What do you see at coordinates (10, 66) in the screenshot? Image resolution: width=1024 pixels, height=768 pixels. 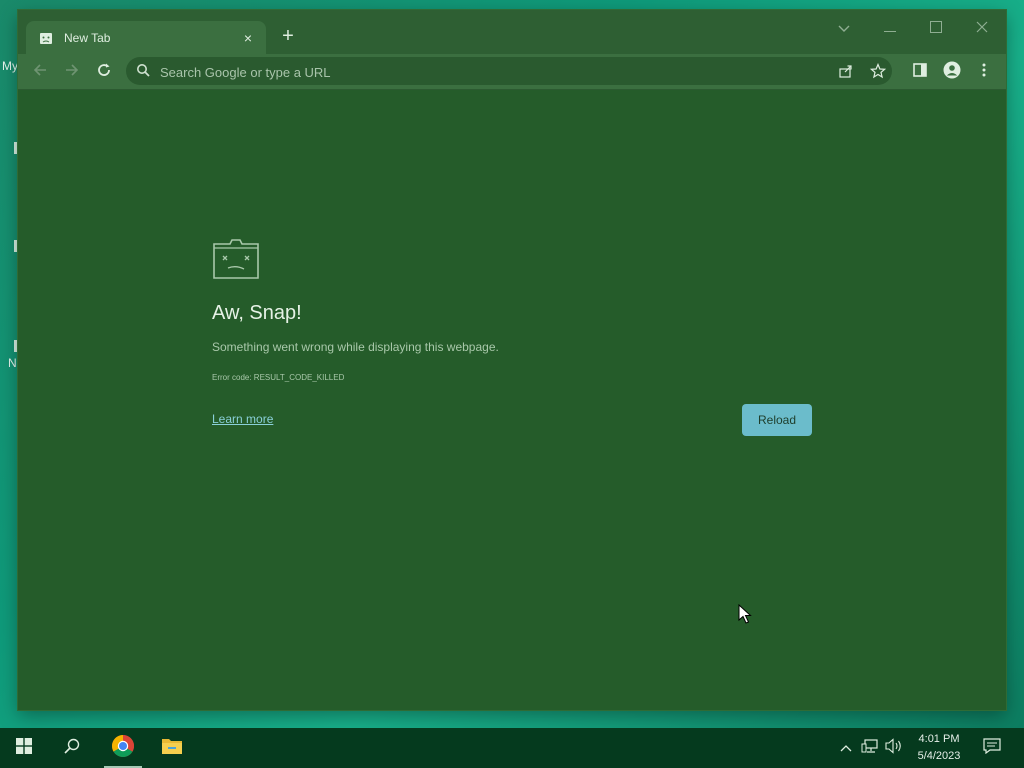 I see `desktop-icon-label: My` at bounding box center [10, 66].